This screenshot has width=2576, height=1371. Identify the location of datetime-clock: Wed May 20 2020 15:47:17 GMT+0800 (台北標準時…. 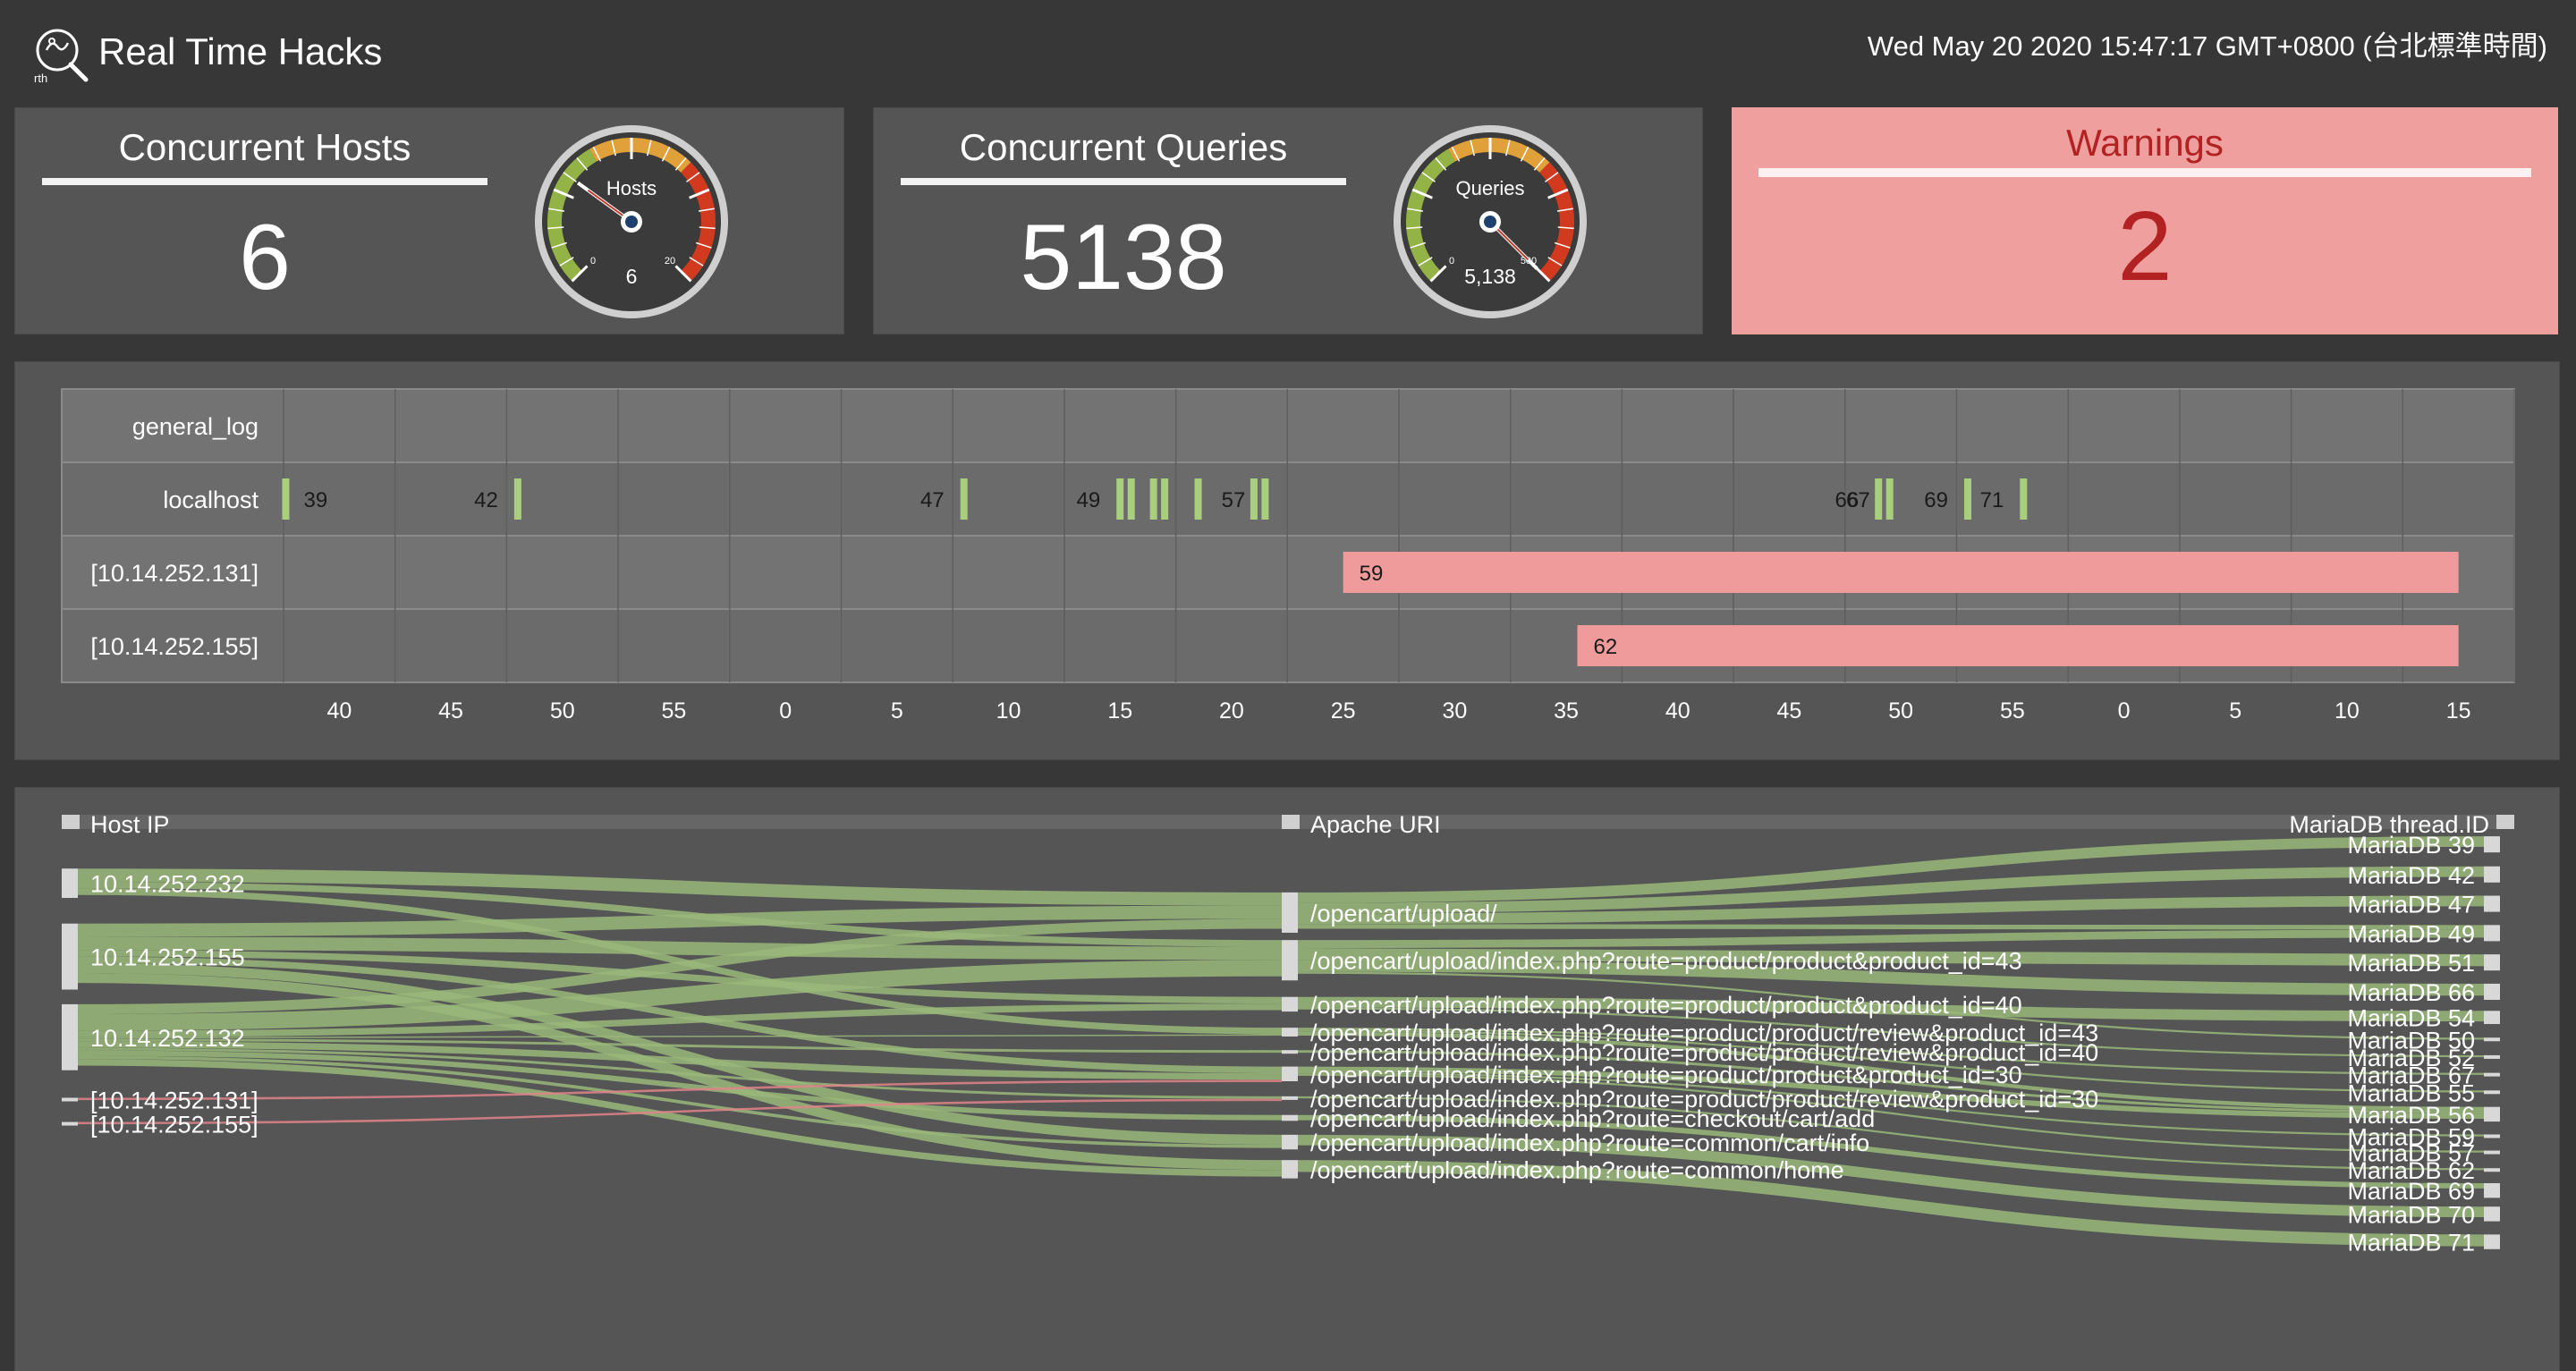
(2207, 46).